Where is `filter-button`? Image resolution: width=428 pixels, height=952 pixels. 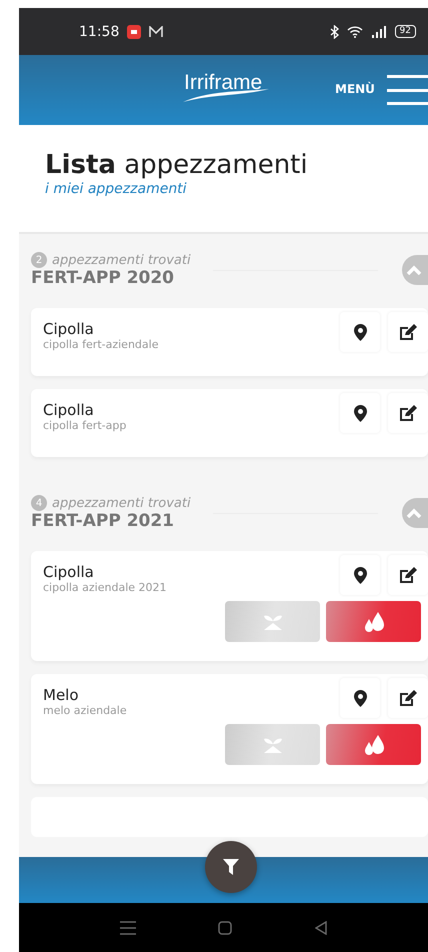
filter-button is located at coordinates (231, 867).